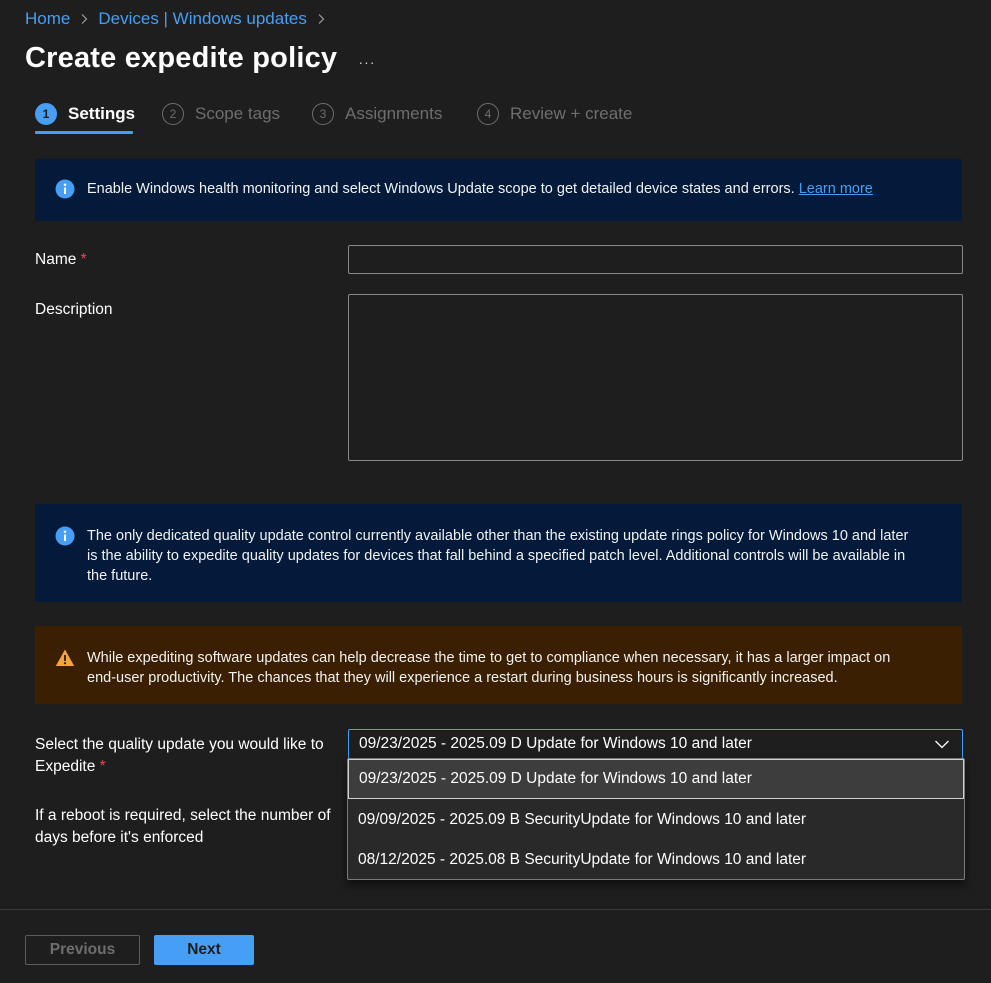  I want to click on learn-more-link: Learn more, so click(836, 189).